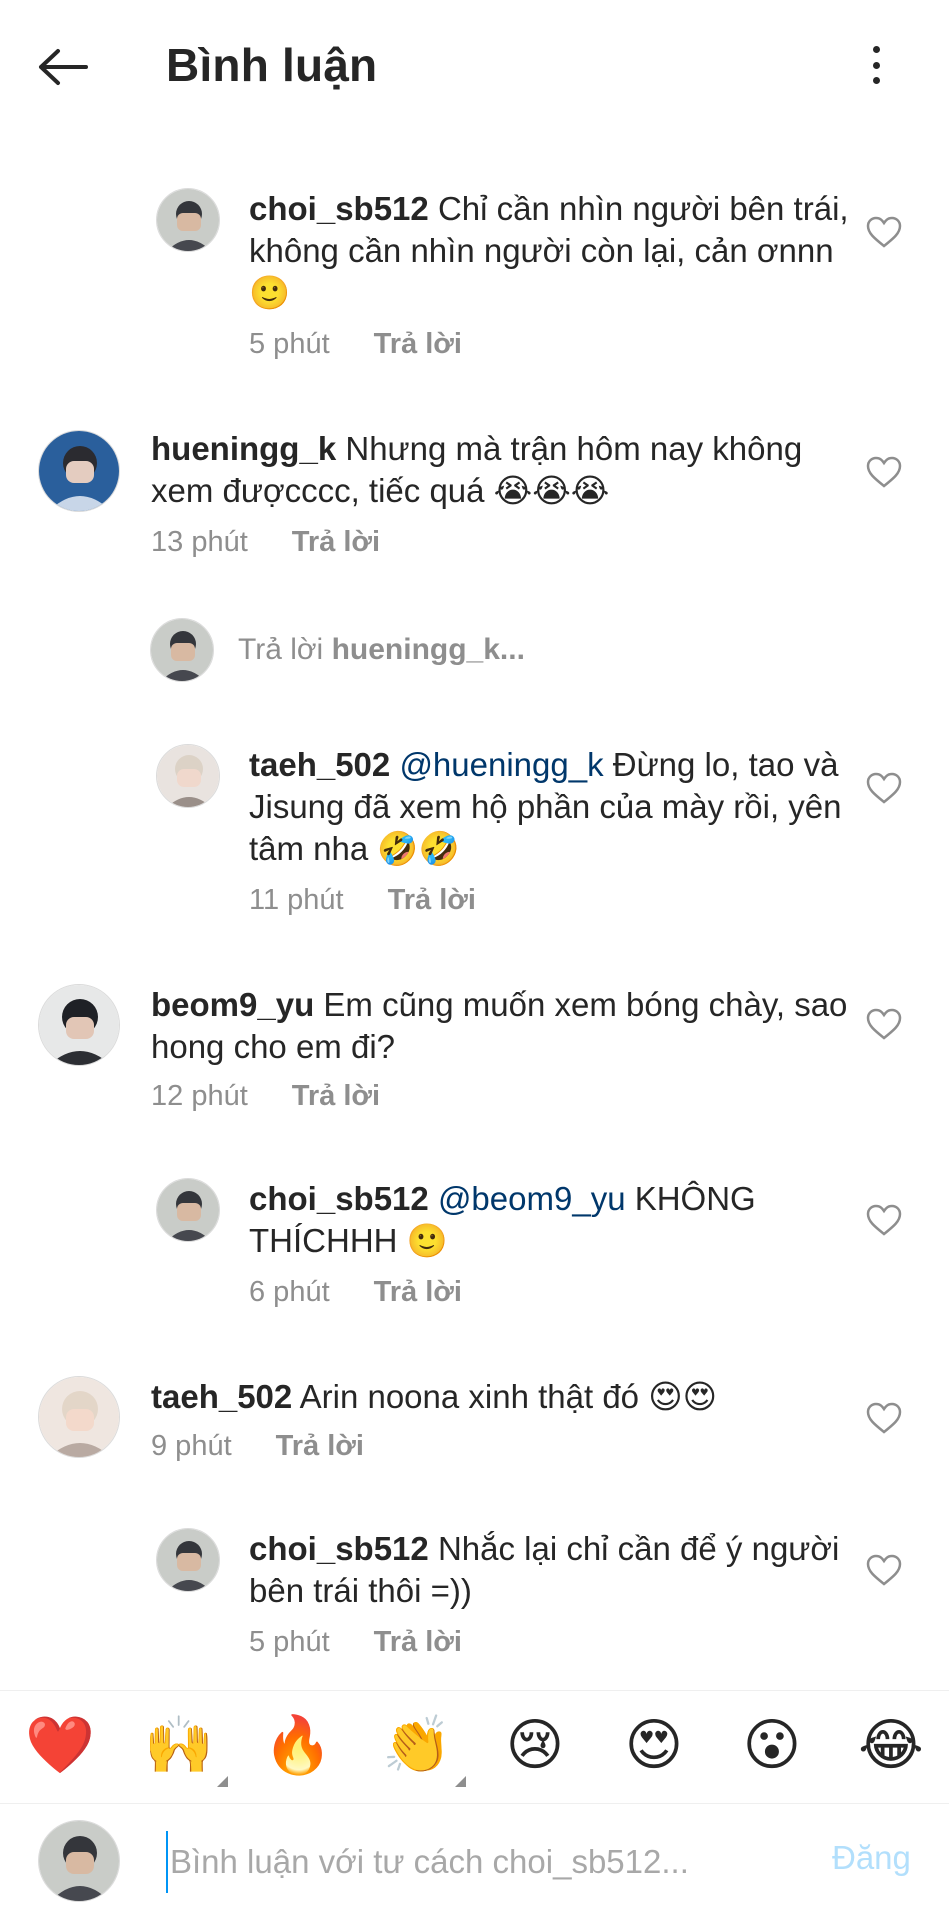 This screenshot has height=1920, width=949. I want to click on comment-input, so click(479, 1862).